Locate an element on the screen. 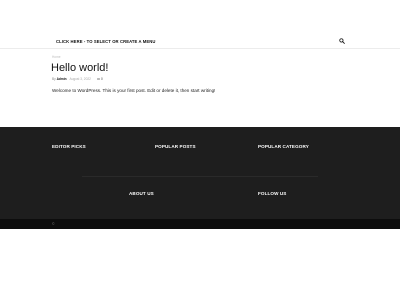 The height and width of the screenshot is (300, 400). copyright-text: © is located at coordinates (53, 224).